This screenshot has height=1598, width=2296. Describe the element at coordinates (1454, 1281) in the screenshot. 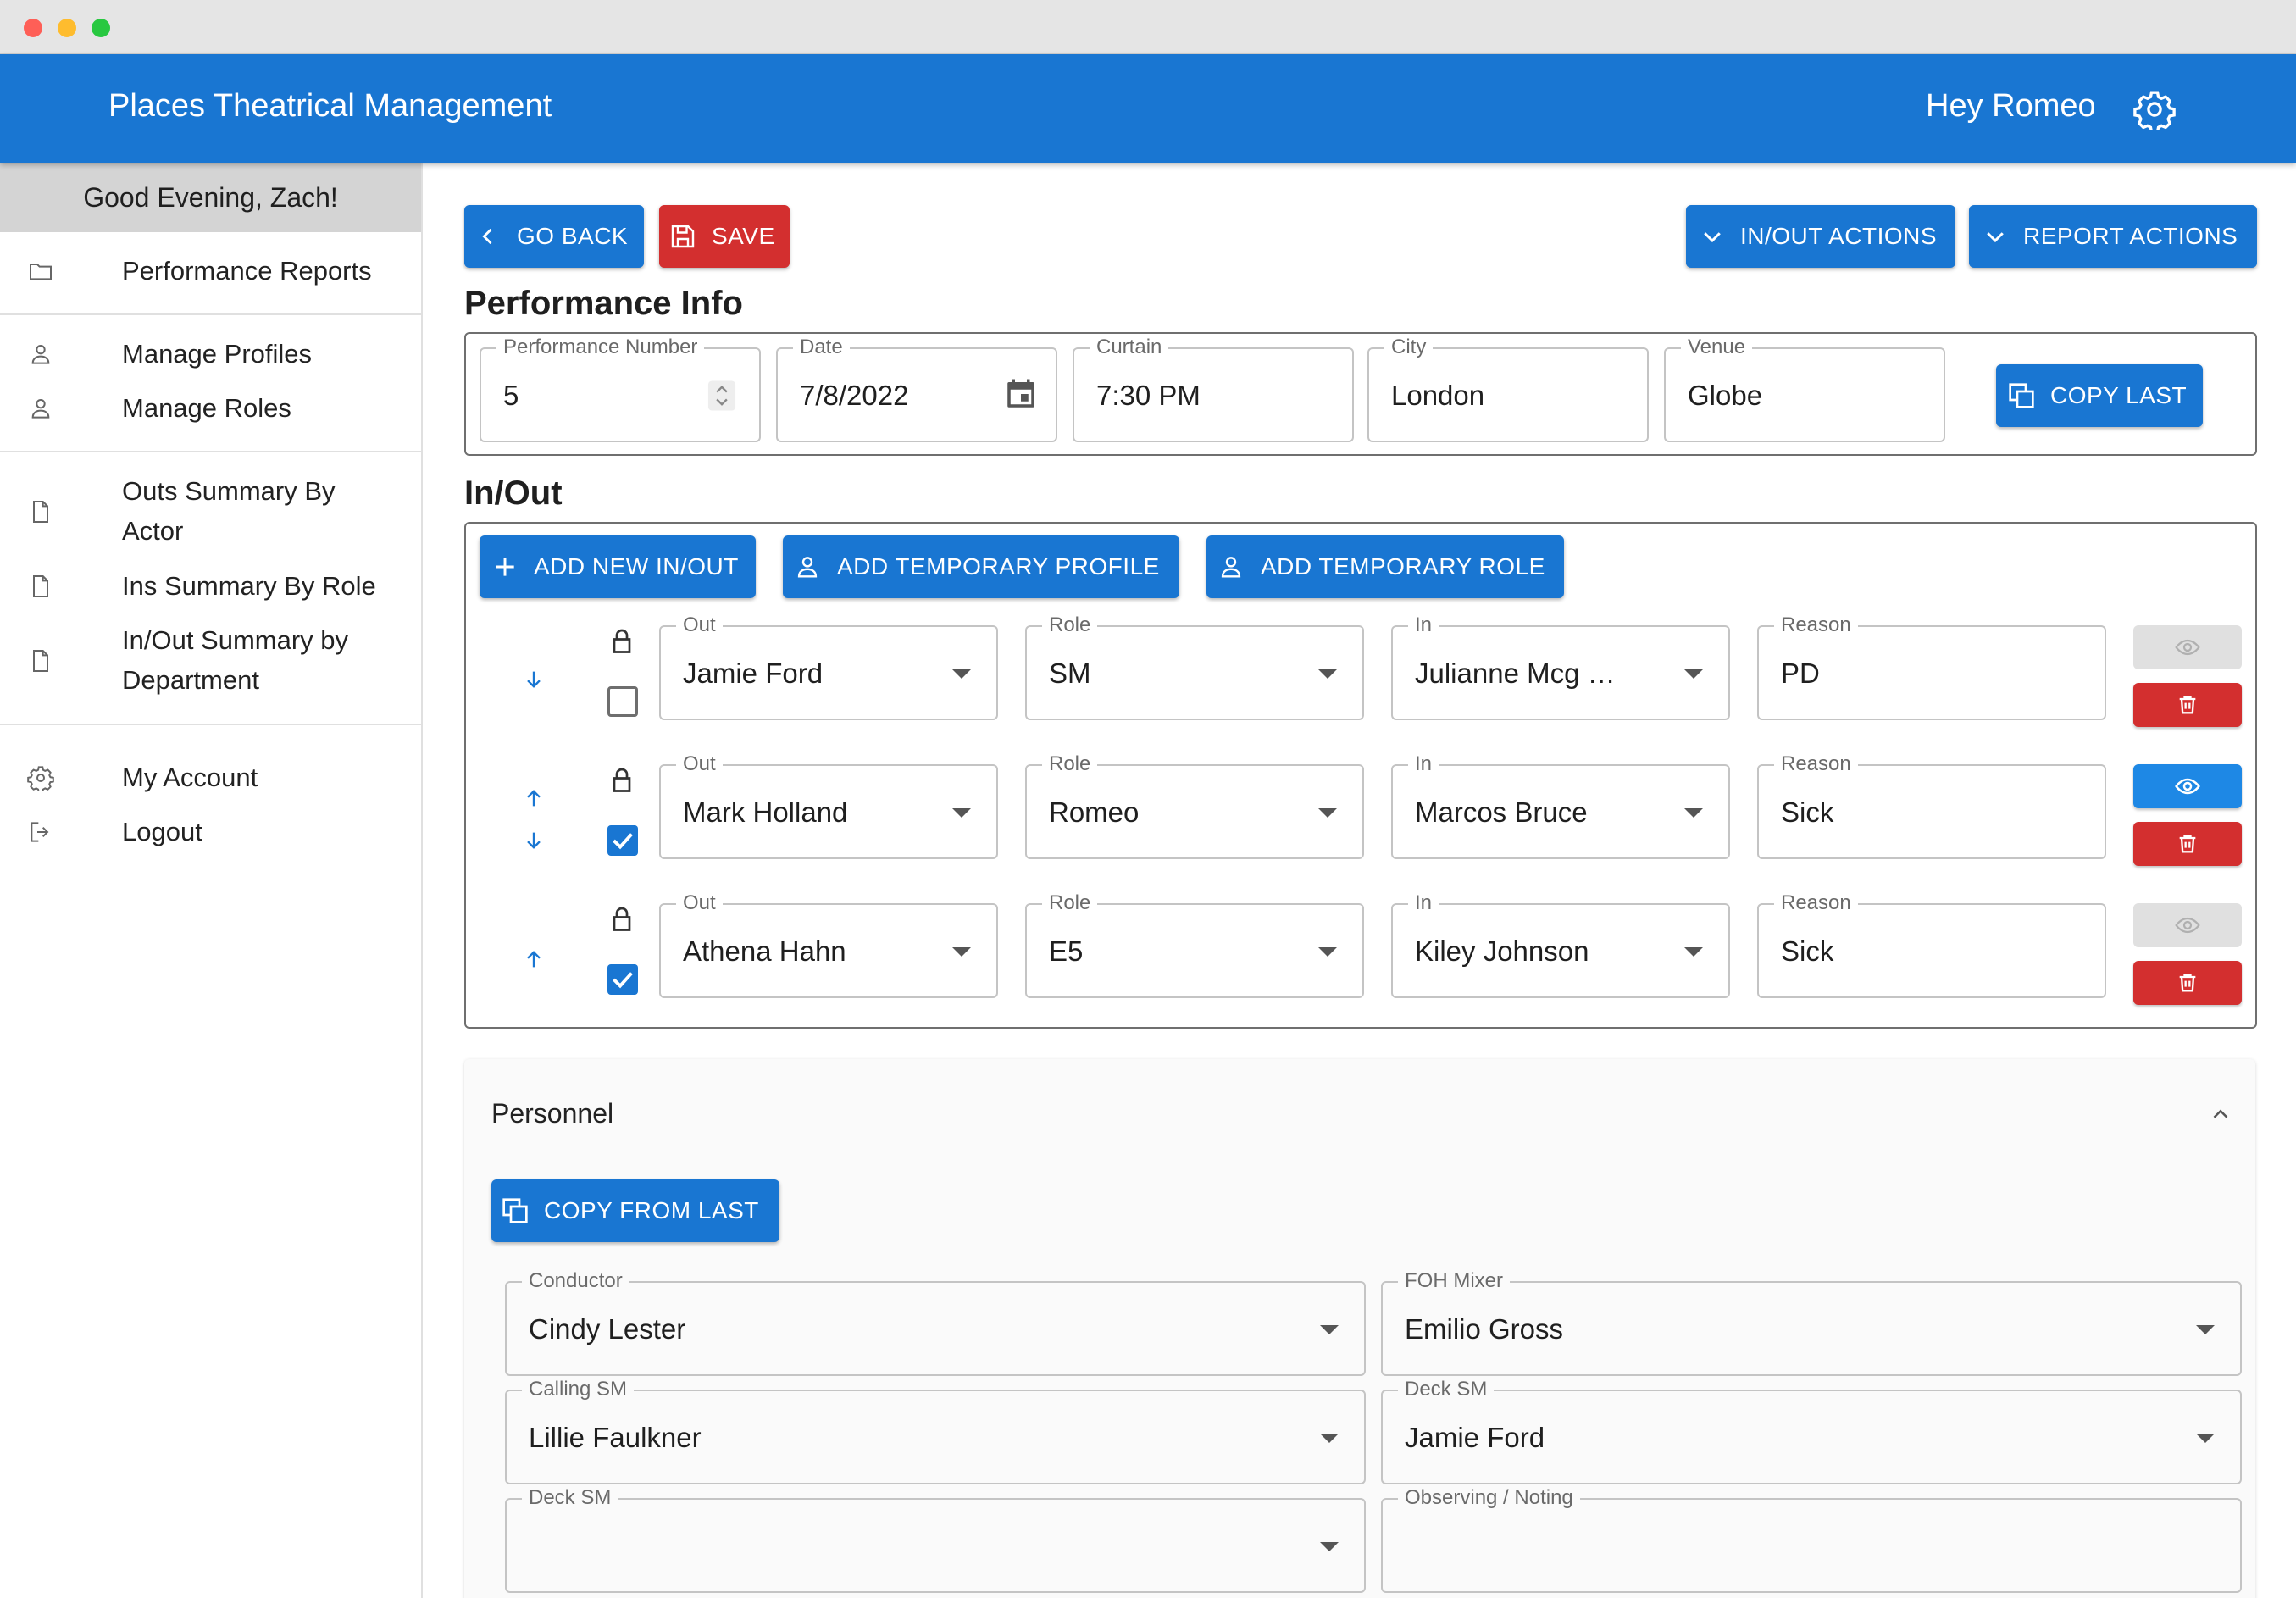

I see `field-label: FOH Mixer` at that location.